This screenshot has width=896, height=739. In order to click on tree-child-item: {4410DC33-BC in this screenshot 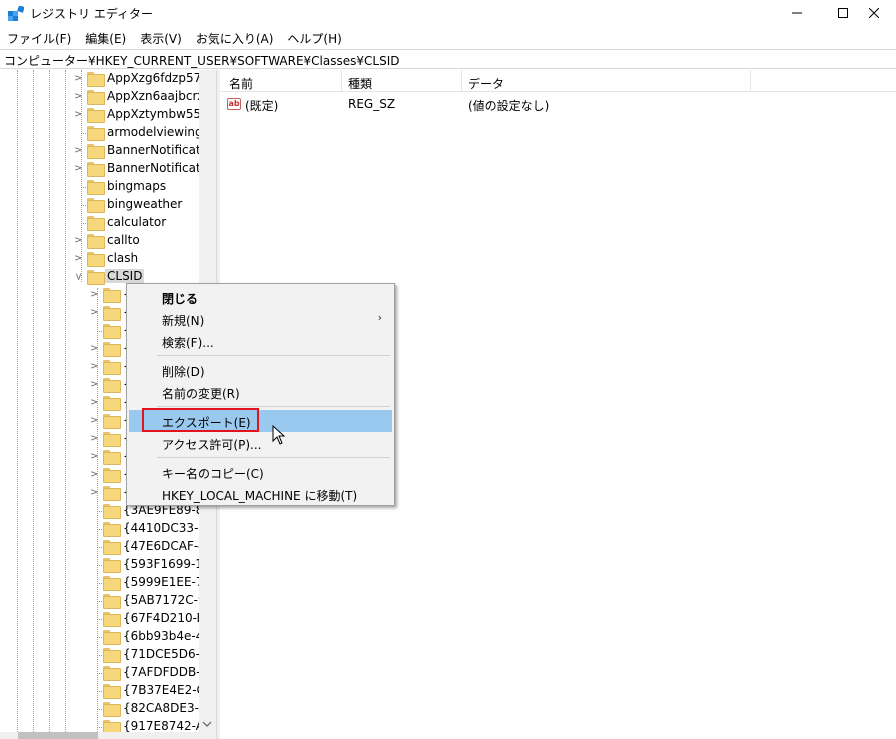, I will do `click(107, 529)`.